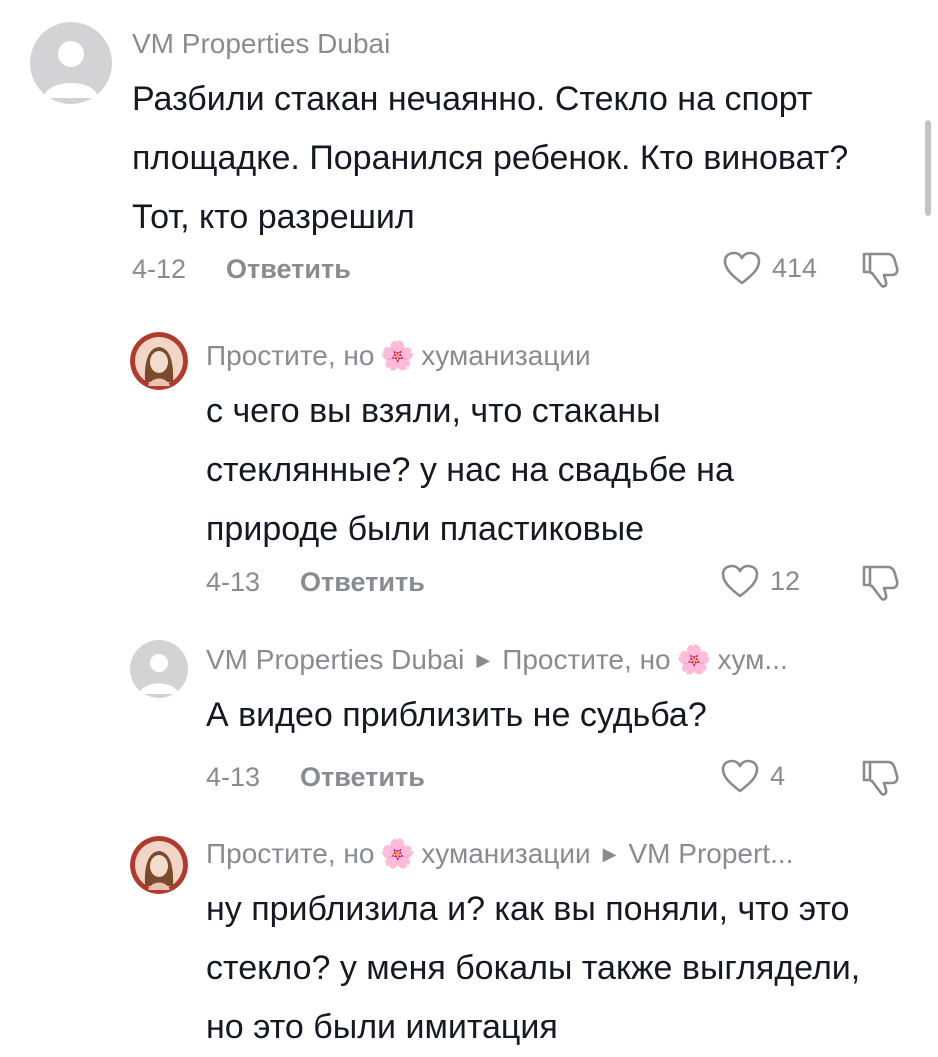  I want to click on comment-line: стеклянные? у нас на свадьбе на, so click(470, 470).